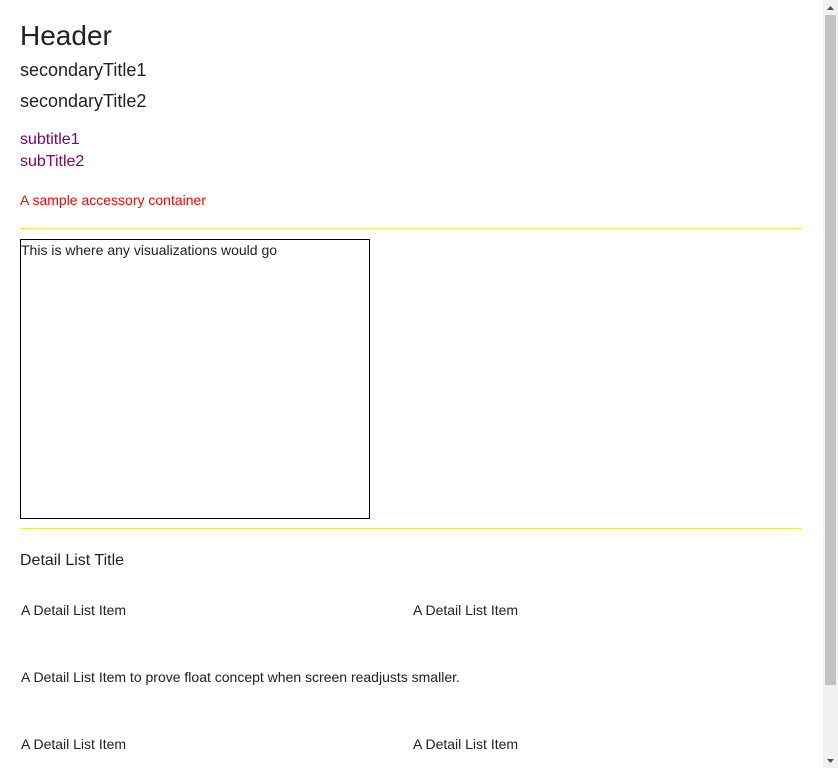 This screenshot has width=838, height=768. What do you see at coordinates (52, 161) in the screenshot?
I see `subtitle-2: subTitle2` at bounding box center [52, 161].